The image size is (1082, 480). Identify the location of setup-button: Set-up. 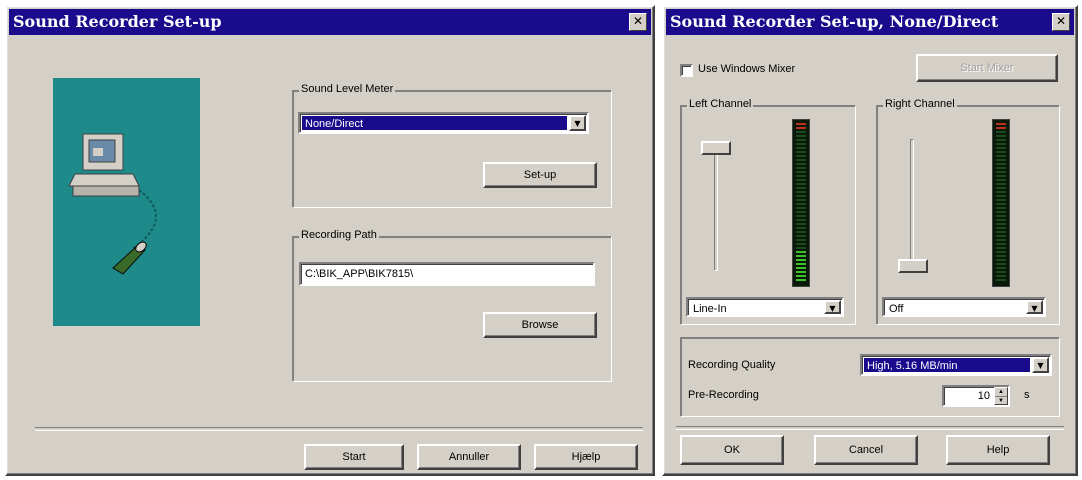
(540, 175).